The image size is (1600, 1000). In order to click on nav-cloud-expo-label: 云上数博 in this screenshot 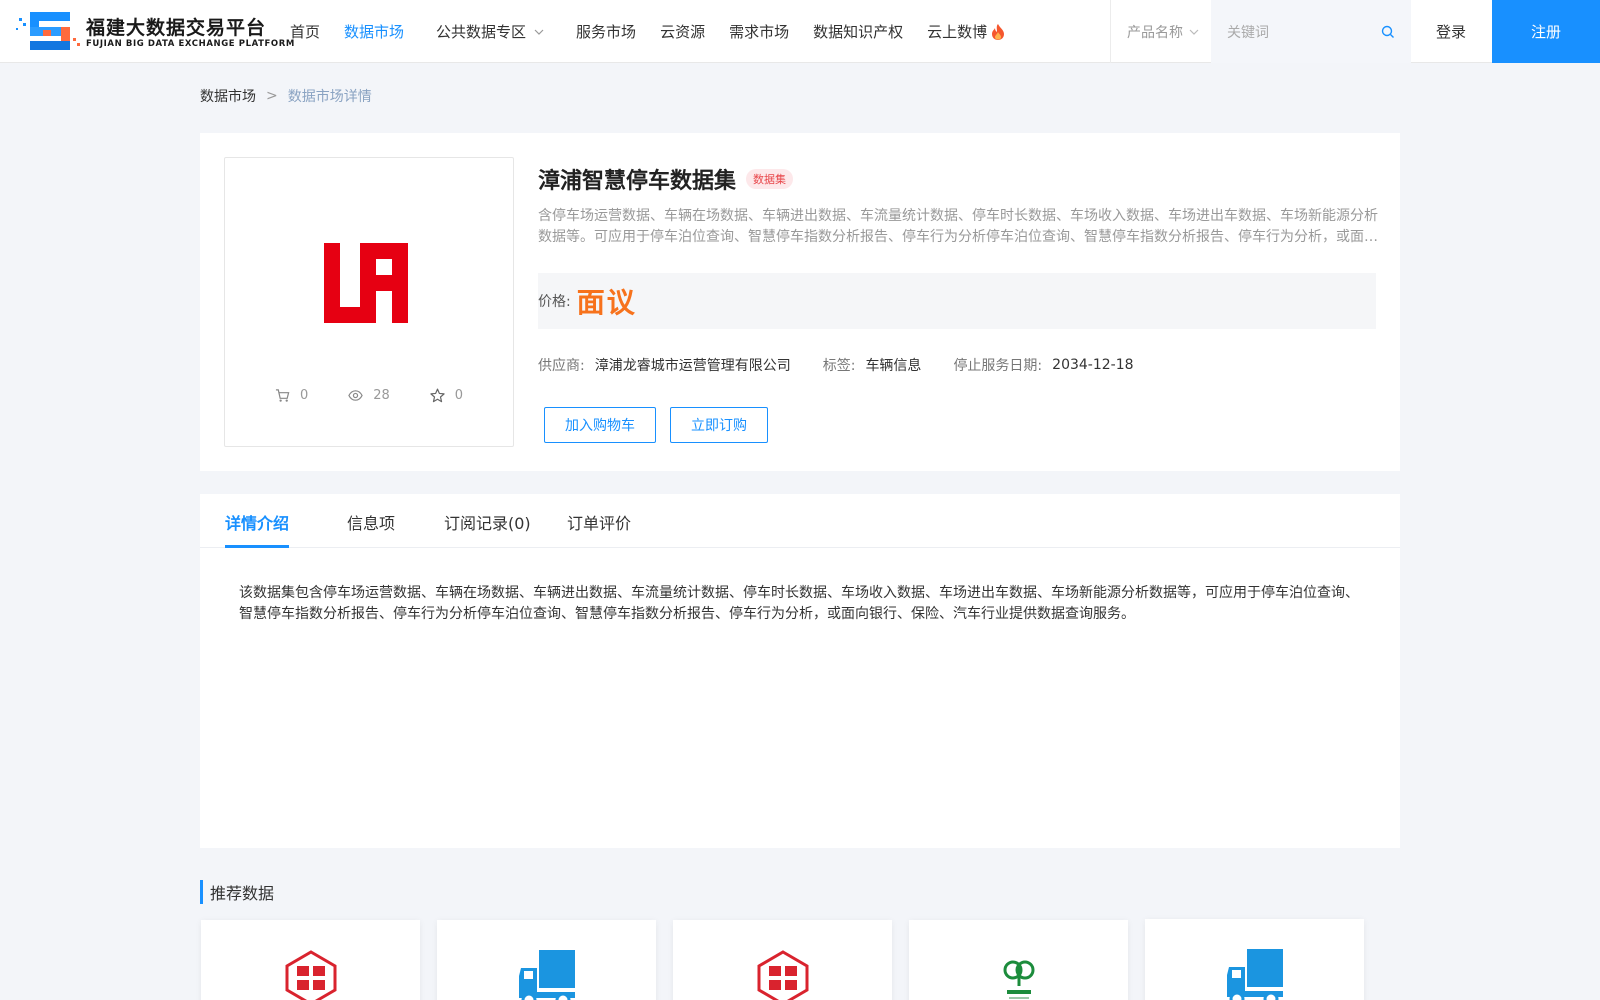, I will do `click(957, 32)`.